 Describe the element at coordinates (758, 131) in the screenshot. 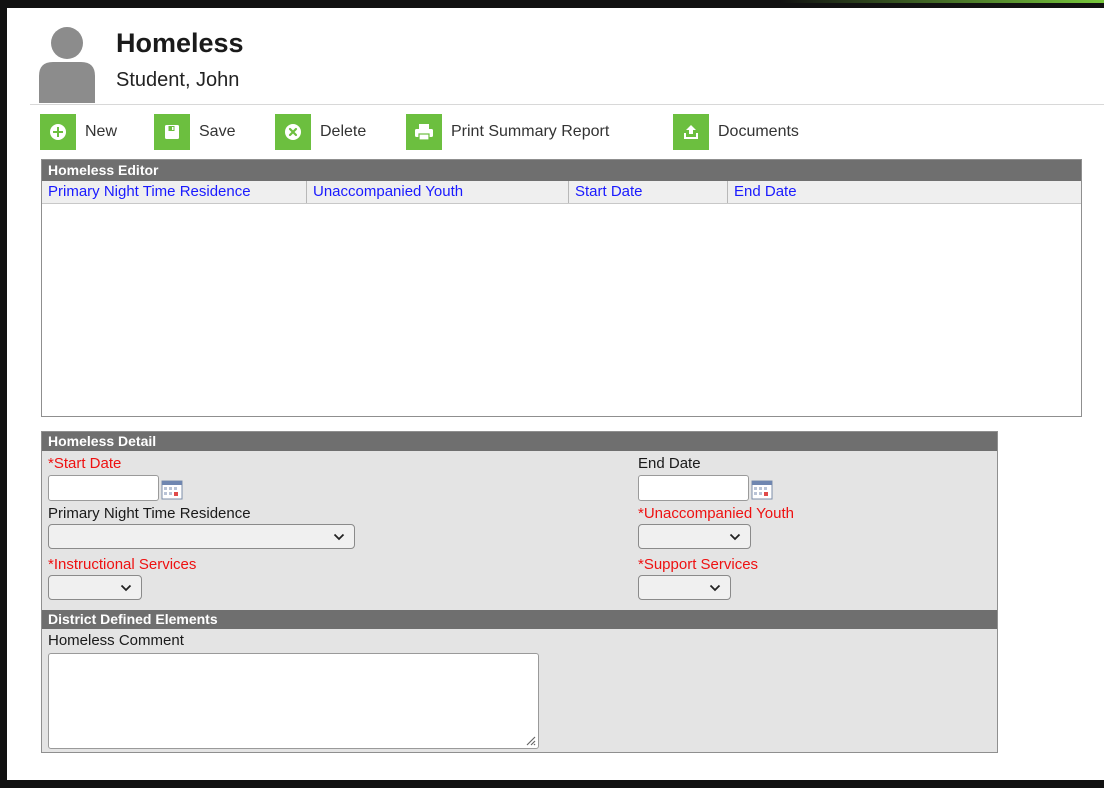

I see `documents-button-label: Documents` at that location.